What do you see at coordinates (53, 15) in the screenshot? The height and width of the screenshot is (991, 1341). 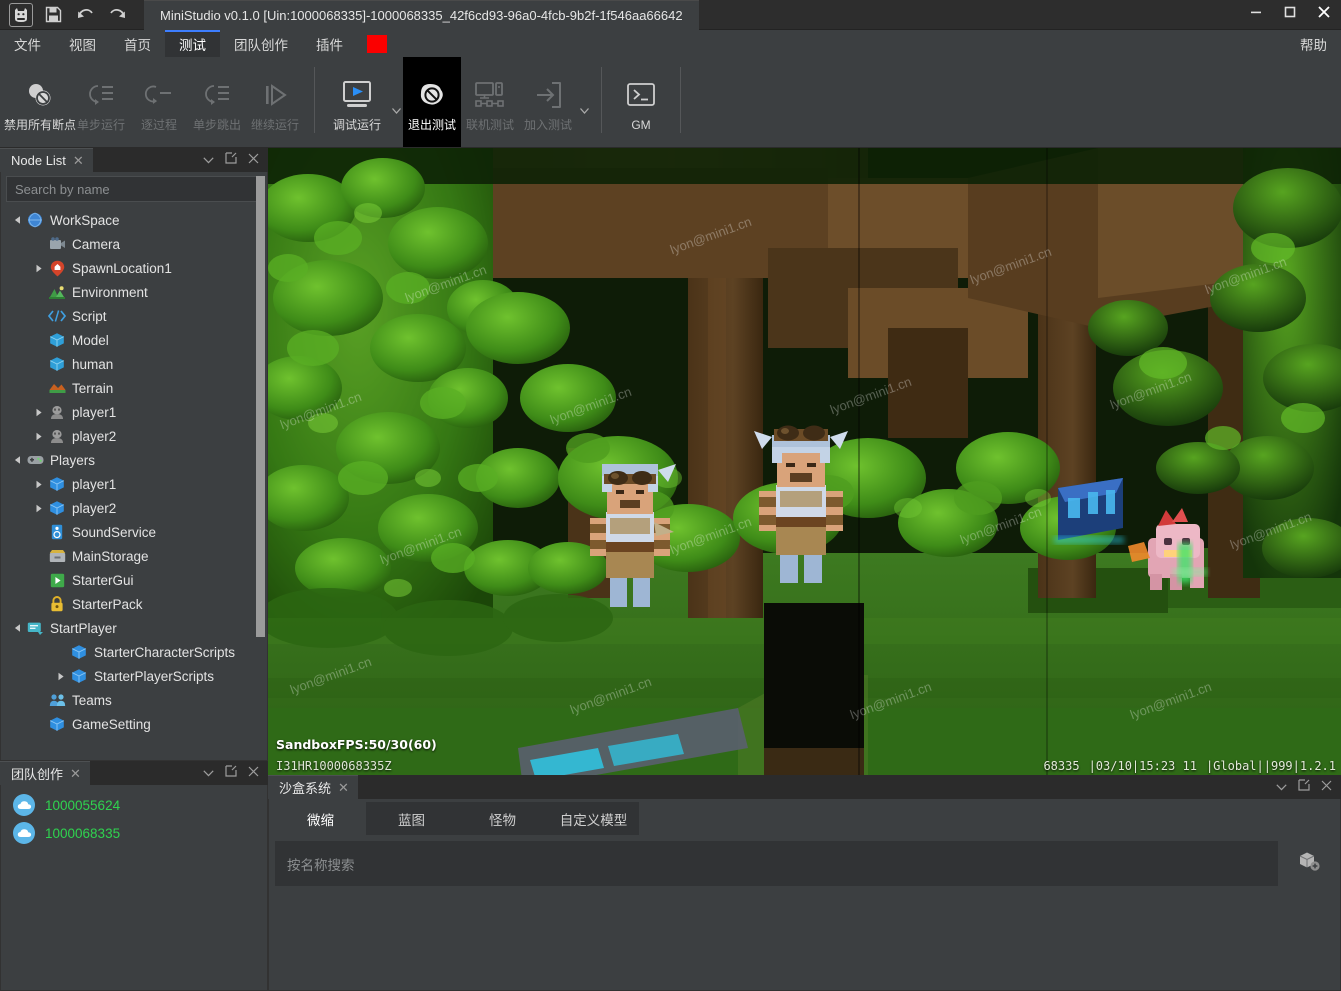 I see `save-button` at bounding box center [53, 15].